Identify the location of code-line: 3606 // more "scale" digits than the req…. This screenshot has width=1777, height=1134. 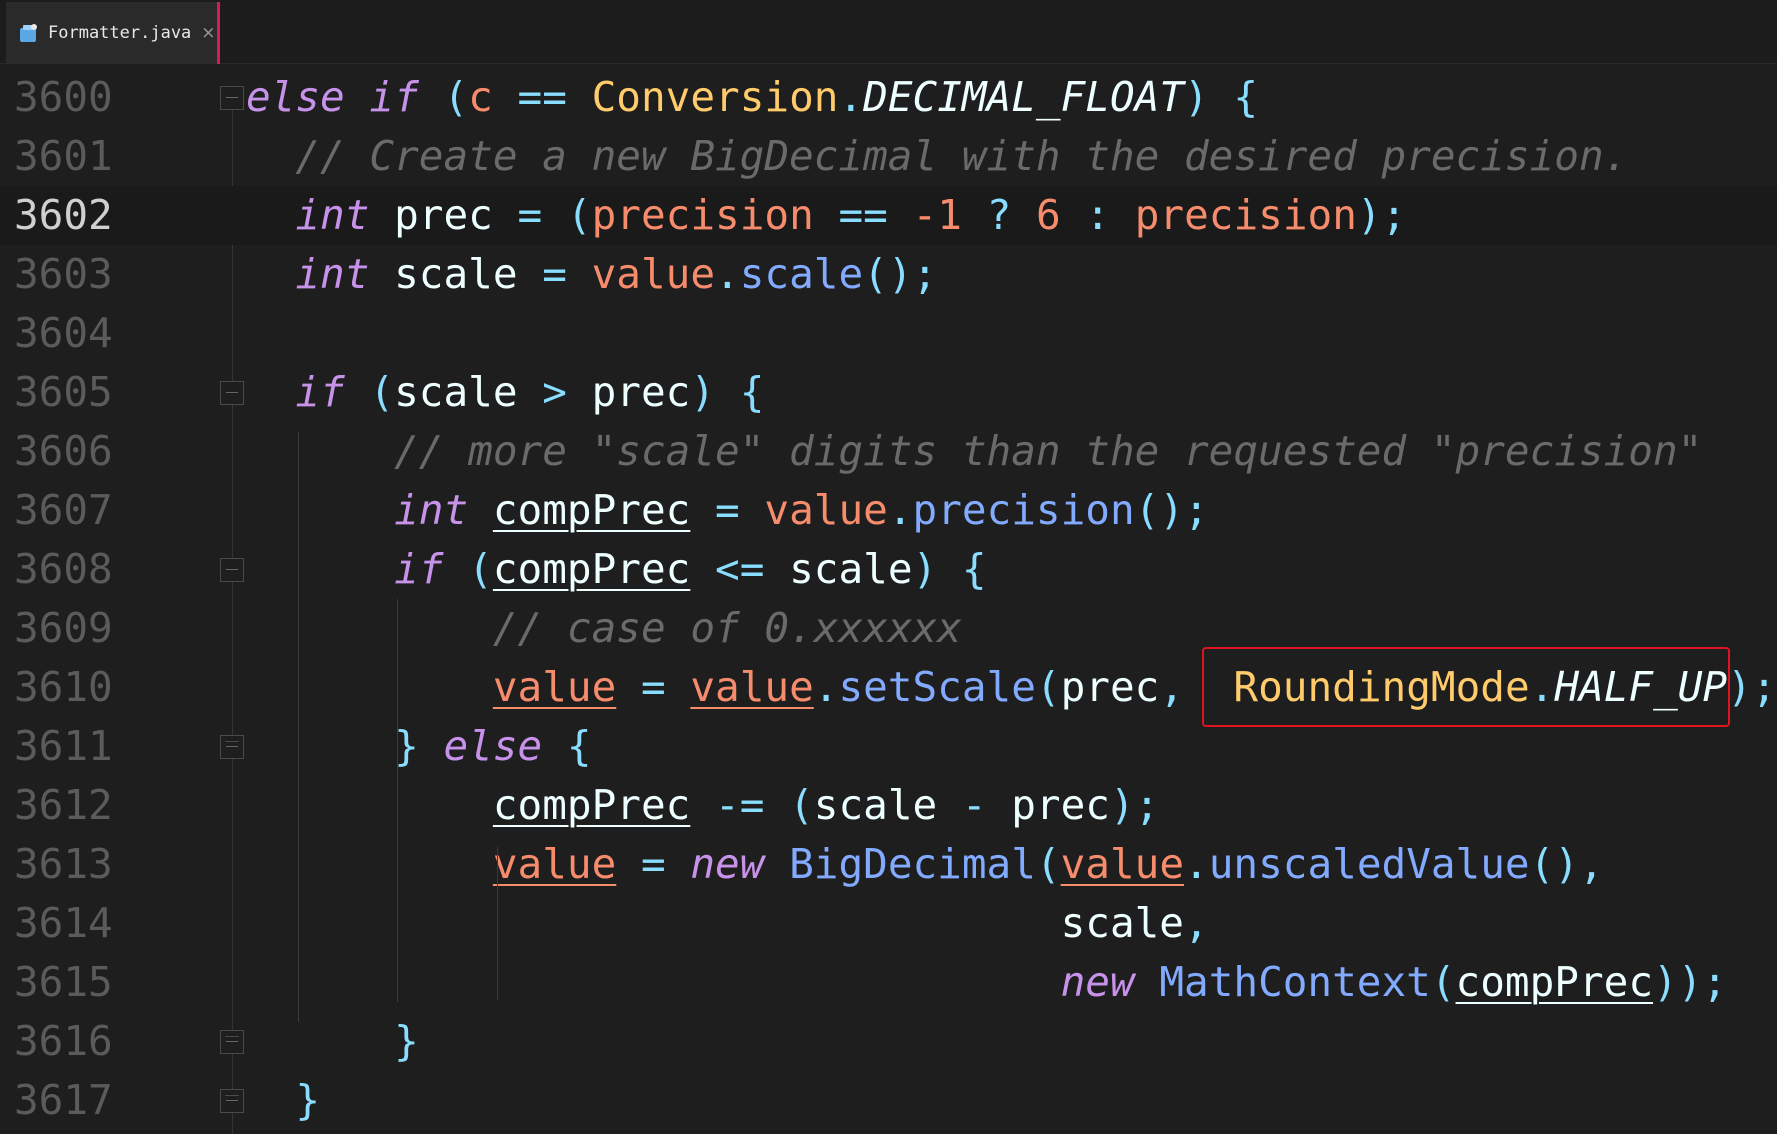
(888, 451).